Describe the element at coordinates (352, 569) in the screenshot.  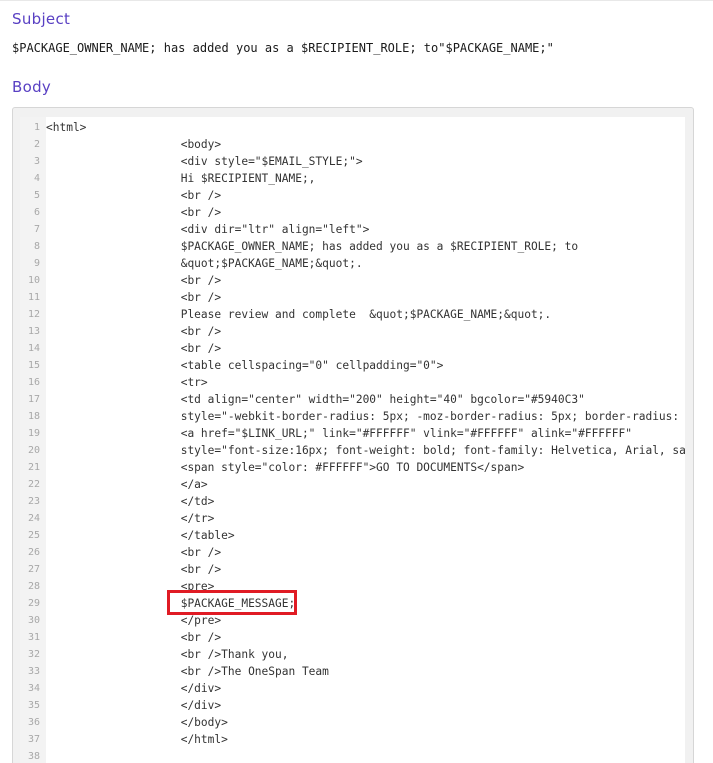
I see `code-line: 27 <br />` at that location.